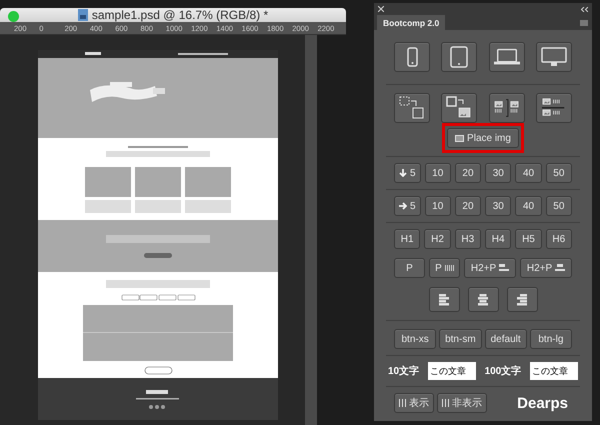 This screenshot has width=600, height=425. I want to click on close-icon, so click(381, 9).